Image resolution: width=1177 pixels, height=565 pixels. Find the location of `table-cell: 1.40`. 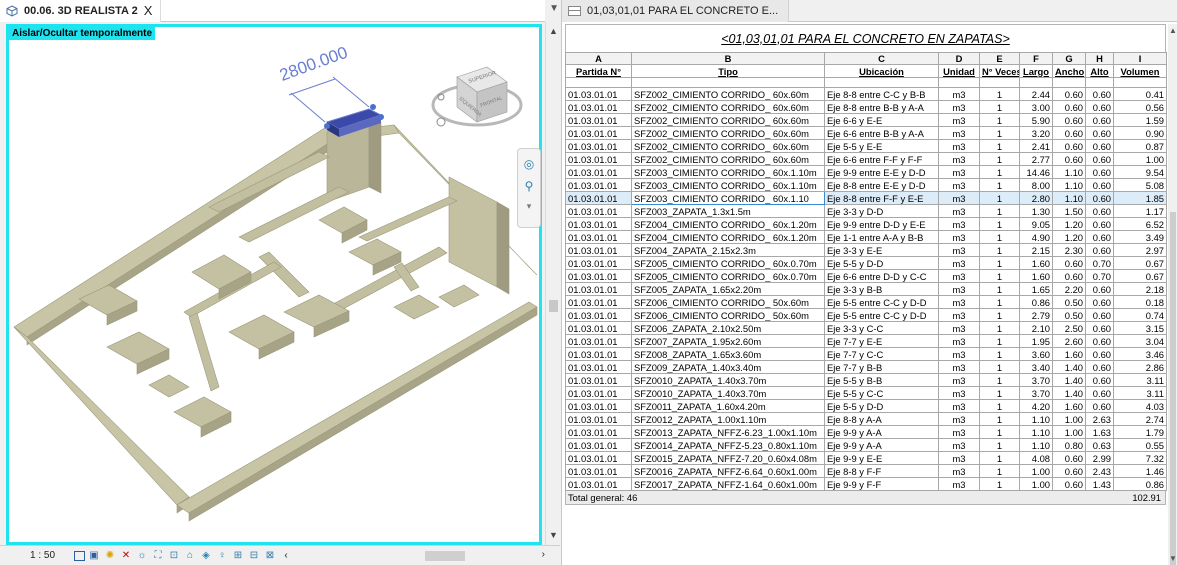

table-cell: 1.40 is located at coordinates (1069, 380).